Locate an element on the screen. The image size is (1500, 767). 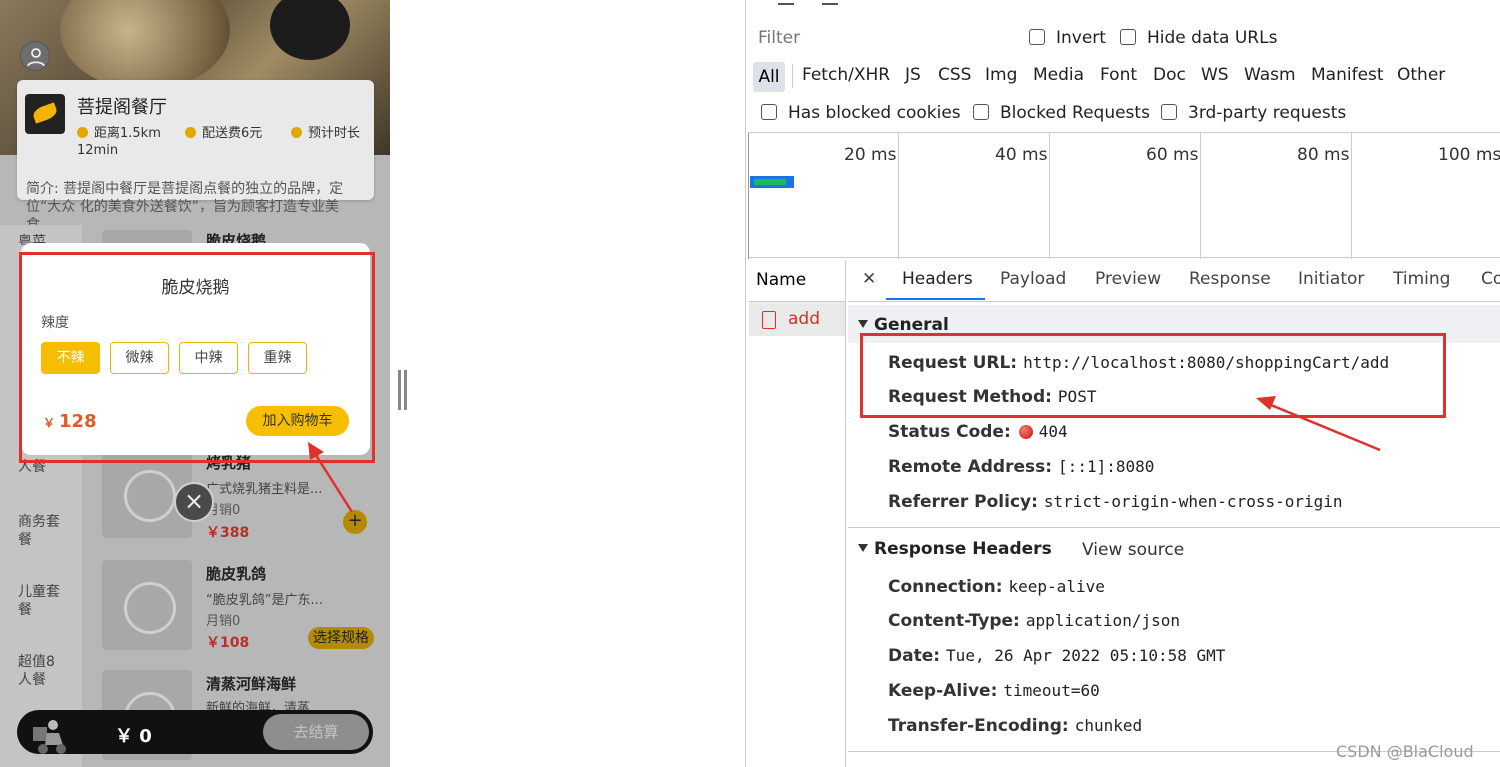
checkout-button: 去结算 is located at coordinates (316, 732).